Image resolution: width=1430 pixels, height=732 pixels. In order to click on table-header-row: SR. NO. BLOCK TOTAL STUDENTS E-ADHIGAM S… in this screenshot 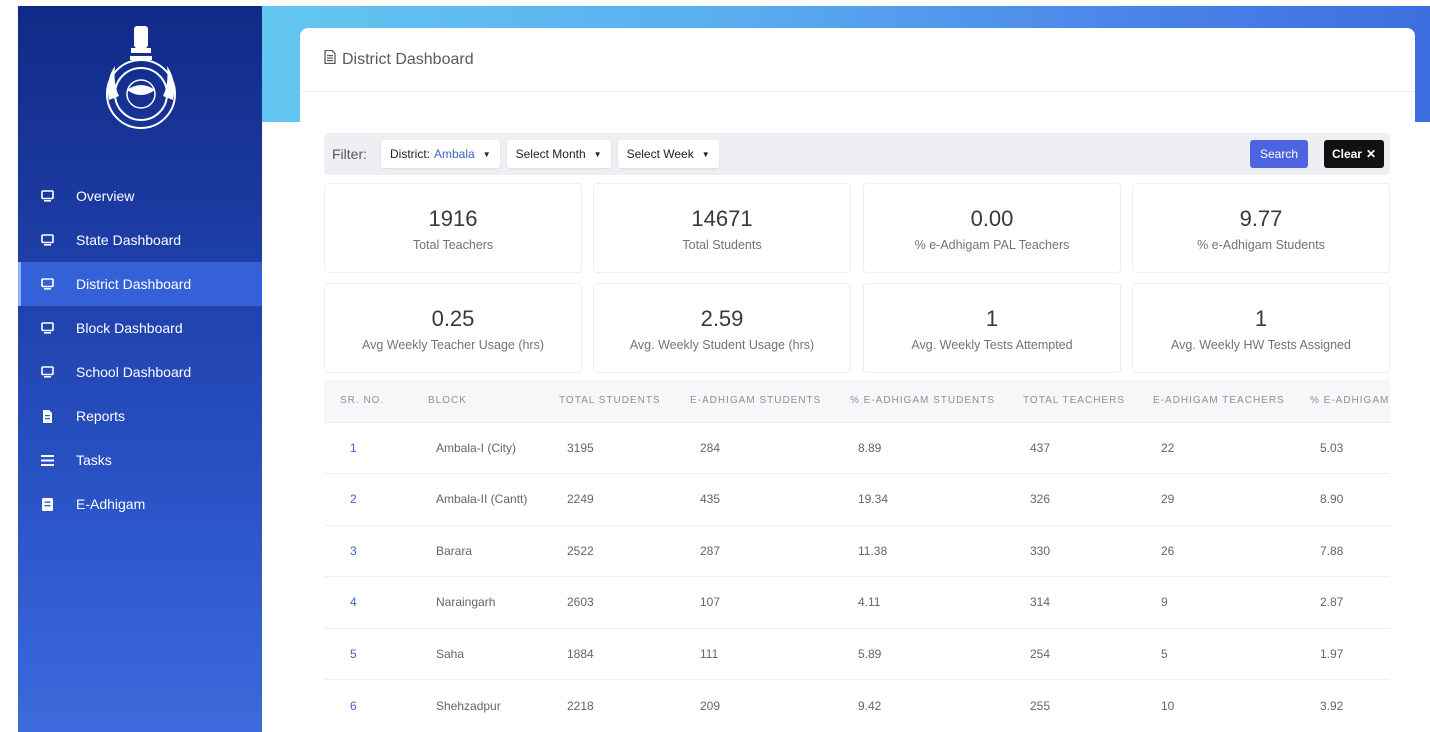, I will do `click(857, 401)`.